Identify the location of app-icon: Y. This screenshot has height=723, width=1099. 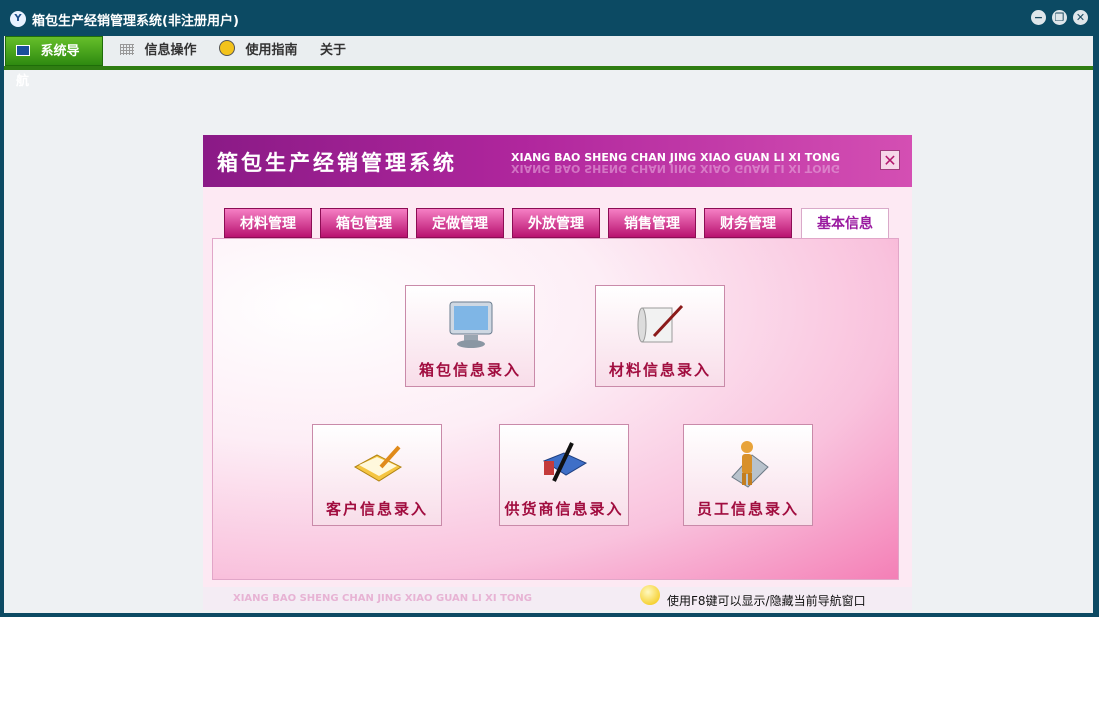
(18, 19).